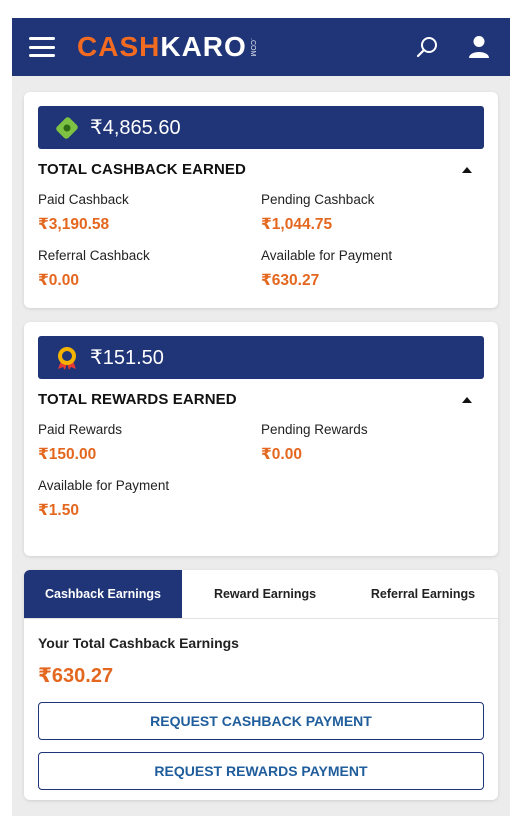 The height and width of the screenshot is (834, 528). Describe the element at coordinates (252, 47) in the screenshot. I see `logo-com-text: .COM` at that location.